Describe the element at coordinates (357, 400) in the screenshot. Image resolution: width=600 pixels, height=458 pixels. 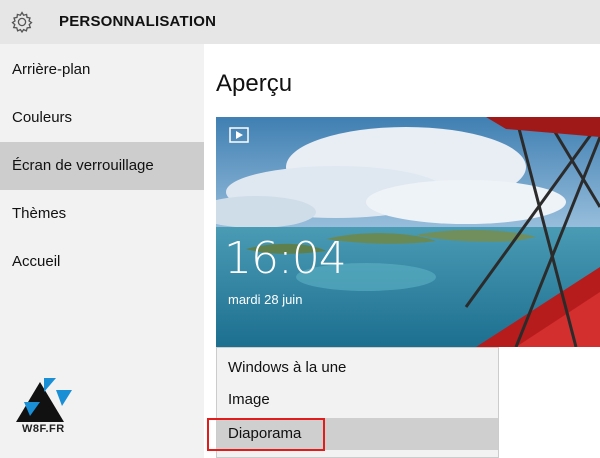
I see `option-image: Image` at that location.